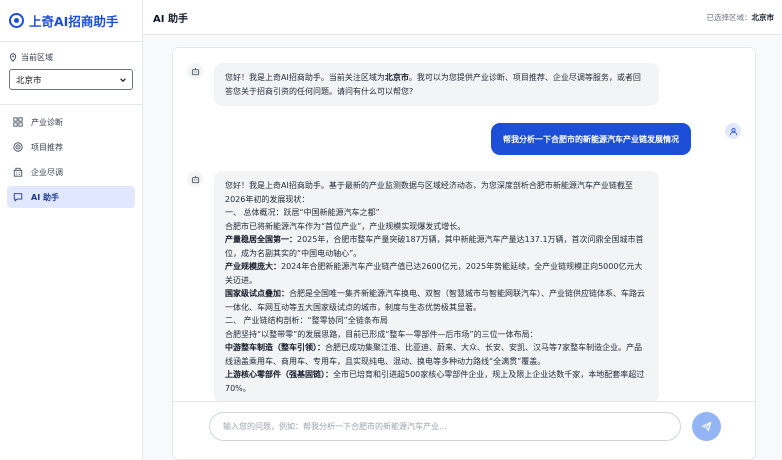 The image size is (782, 460). I want to click on sidebar-item-ai-assistant: AI 助手, so click(71, 197).